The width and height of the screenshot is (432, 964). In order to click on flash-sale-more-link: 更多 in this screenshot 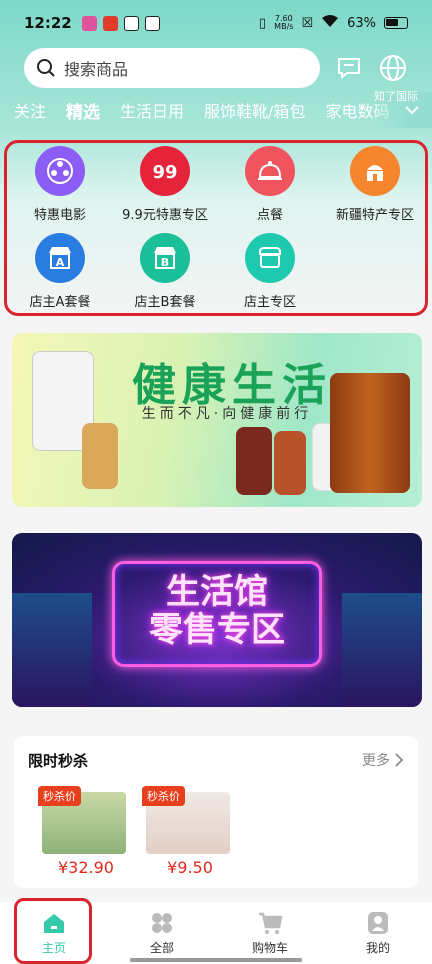, I will do `click(383, 760)`.